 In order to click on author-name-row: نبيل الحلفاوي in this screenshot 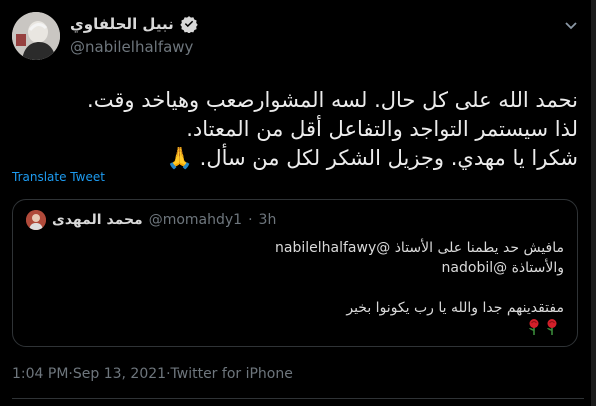, I will do `click(134, 24)`.